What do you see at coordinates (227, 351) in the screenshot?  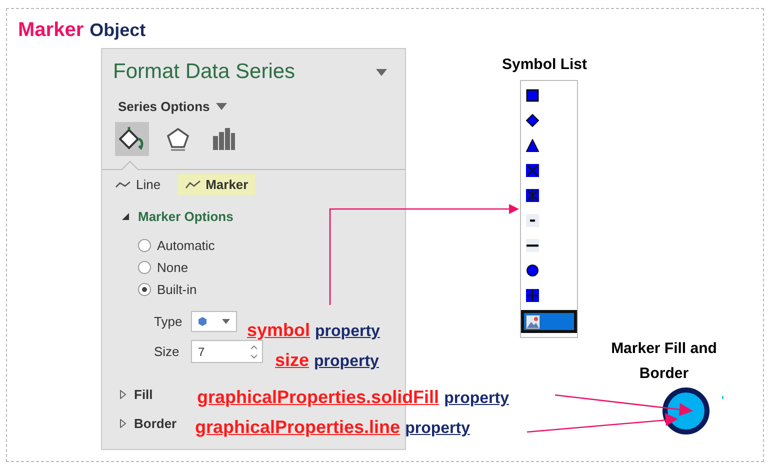 I see `size-spinner: 7` at bounding box center [227, 351].